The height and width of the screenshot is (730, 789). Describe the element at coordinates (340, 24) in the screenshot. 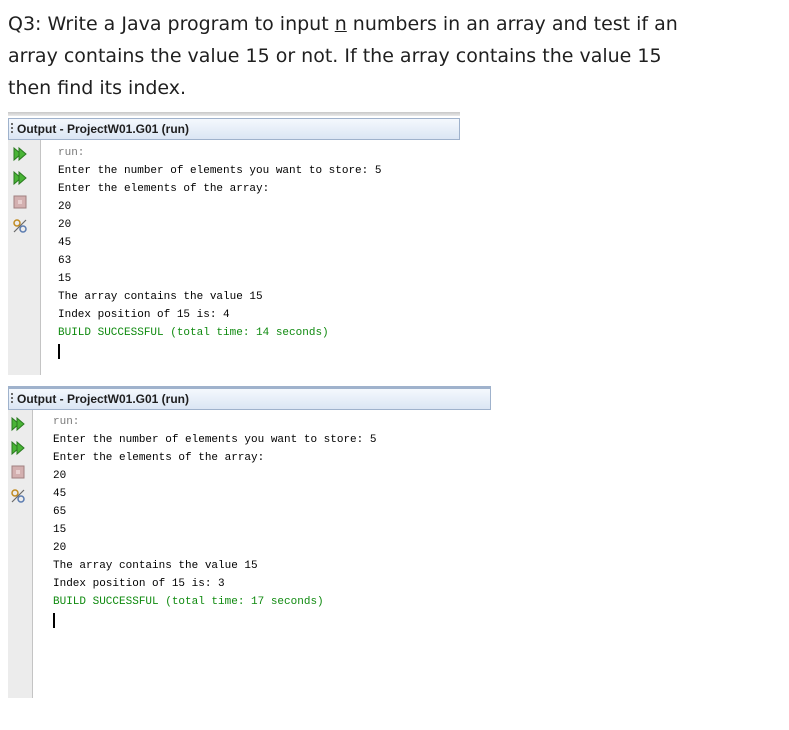

I see `question-underlined-n: n` at that location.